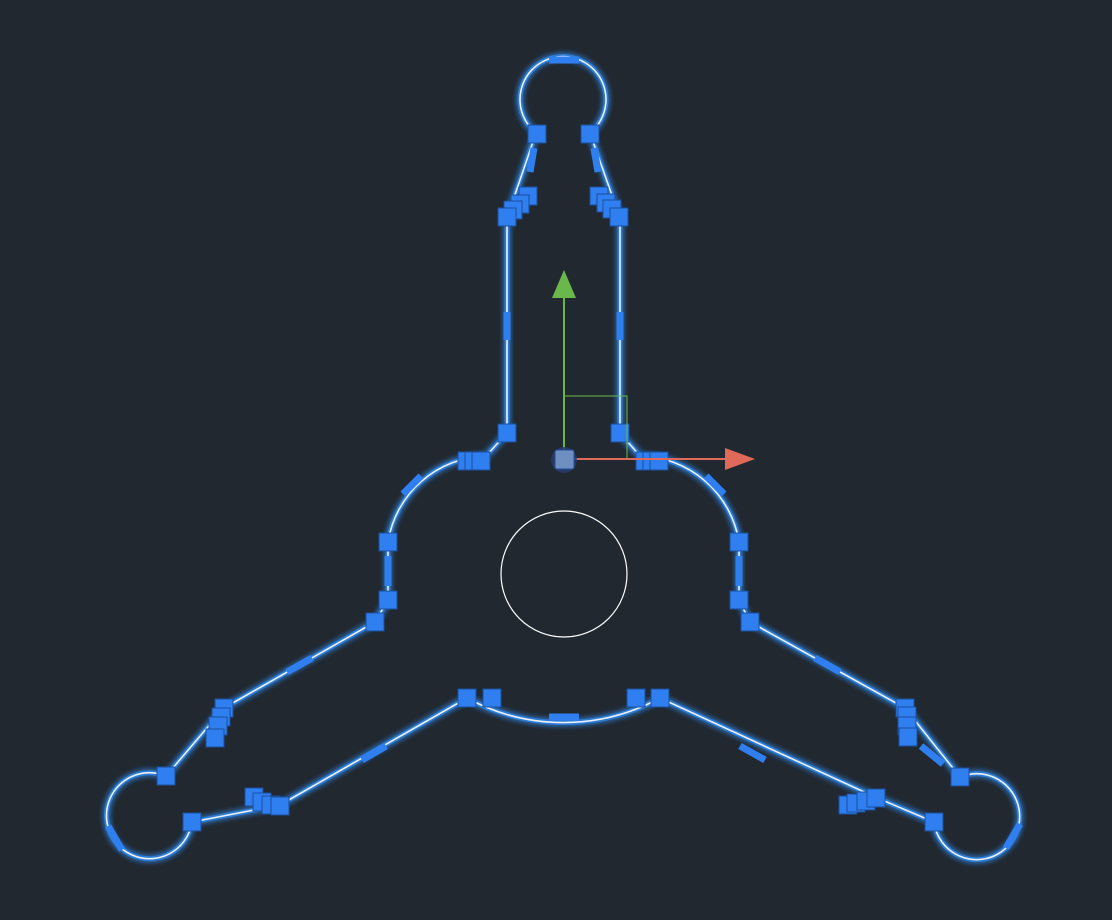 The width and height of the screenshot is (1112, 920). Describe the element at coordinates (564, 284) in the screenshot. I see `y-axis-arrow-icon` at that location.